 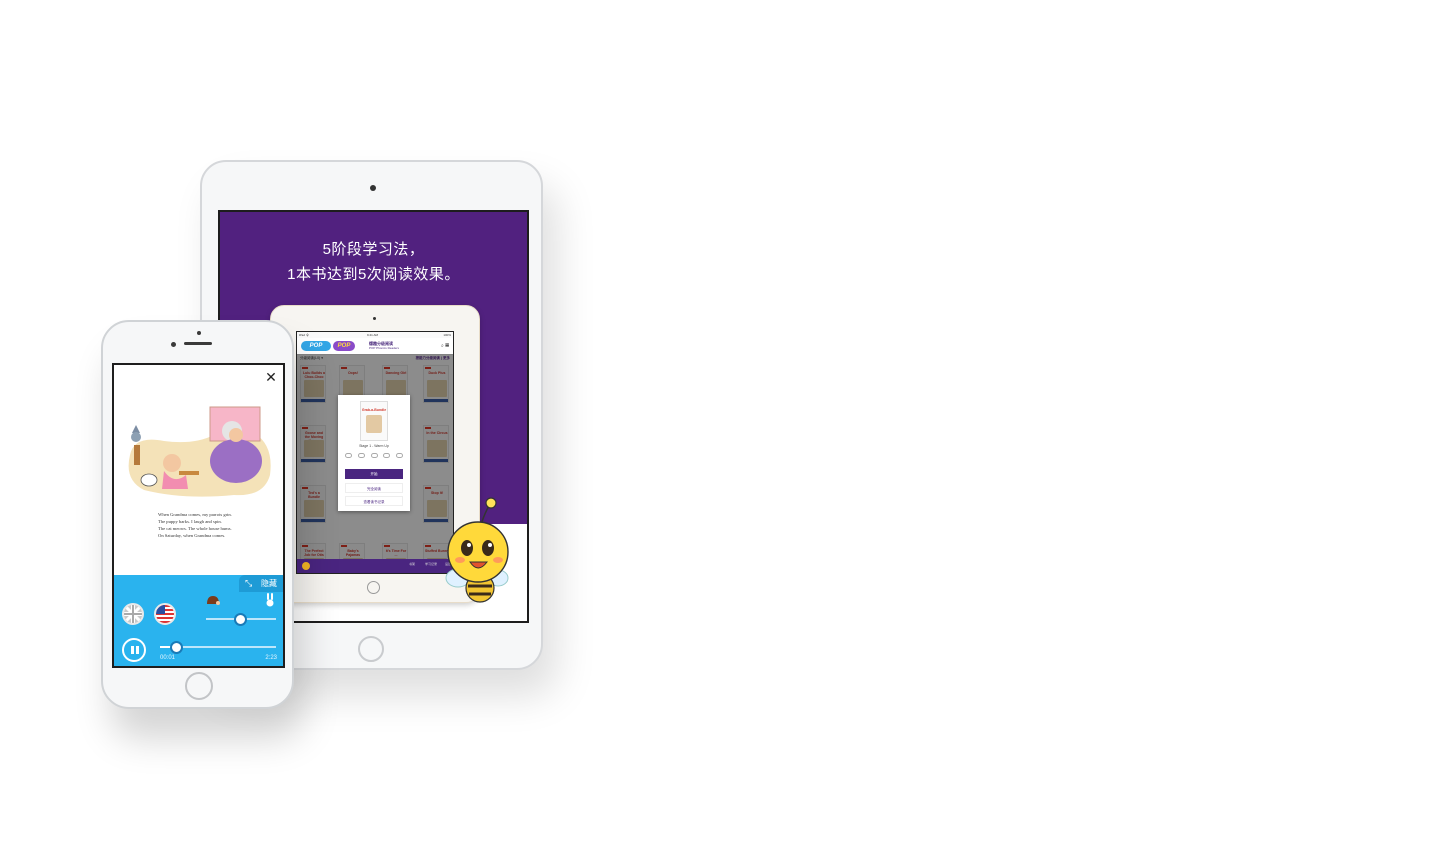 What do you see at coordinates (316, 346) in the screenshot?
I see `app-logo-1: POP` at bounding box center [316, 346].